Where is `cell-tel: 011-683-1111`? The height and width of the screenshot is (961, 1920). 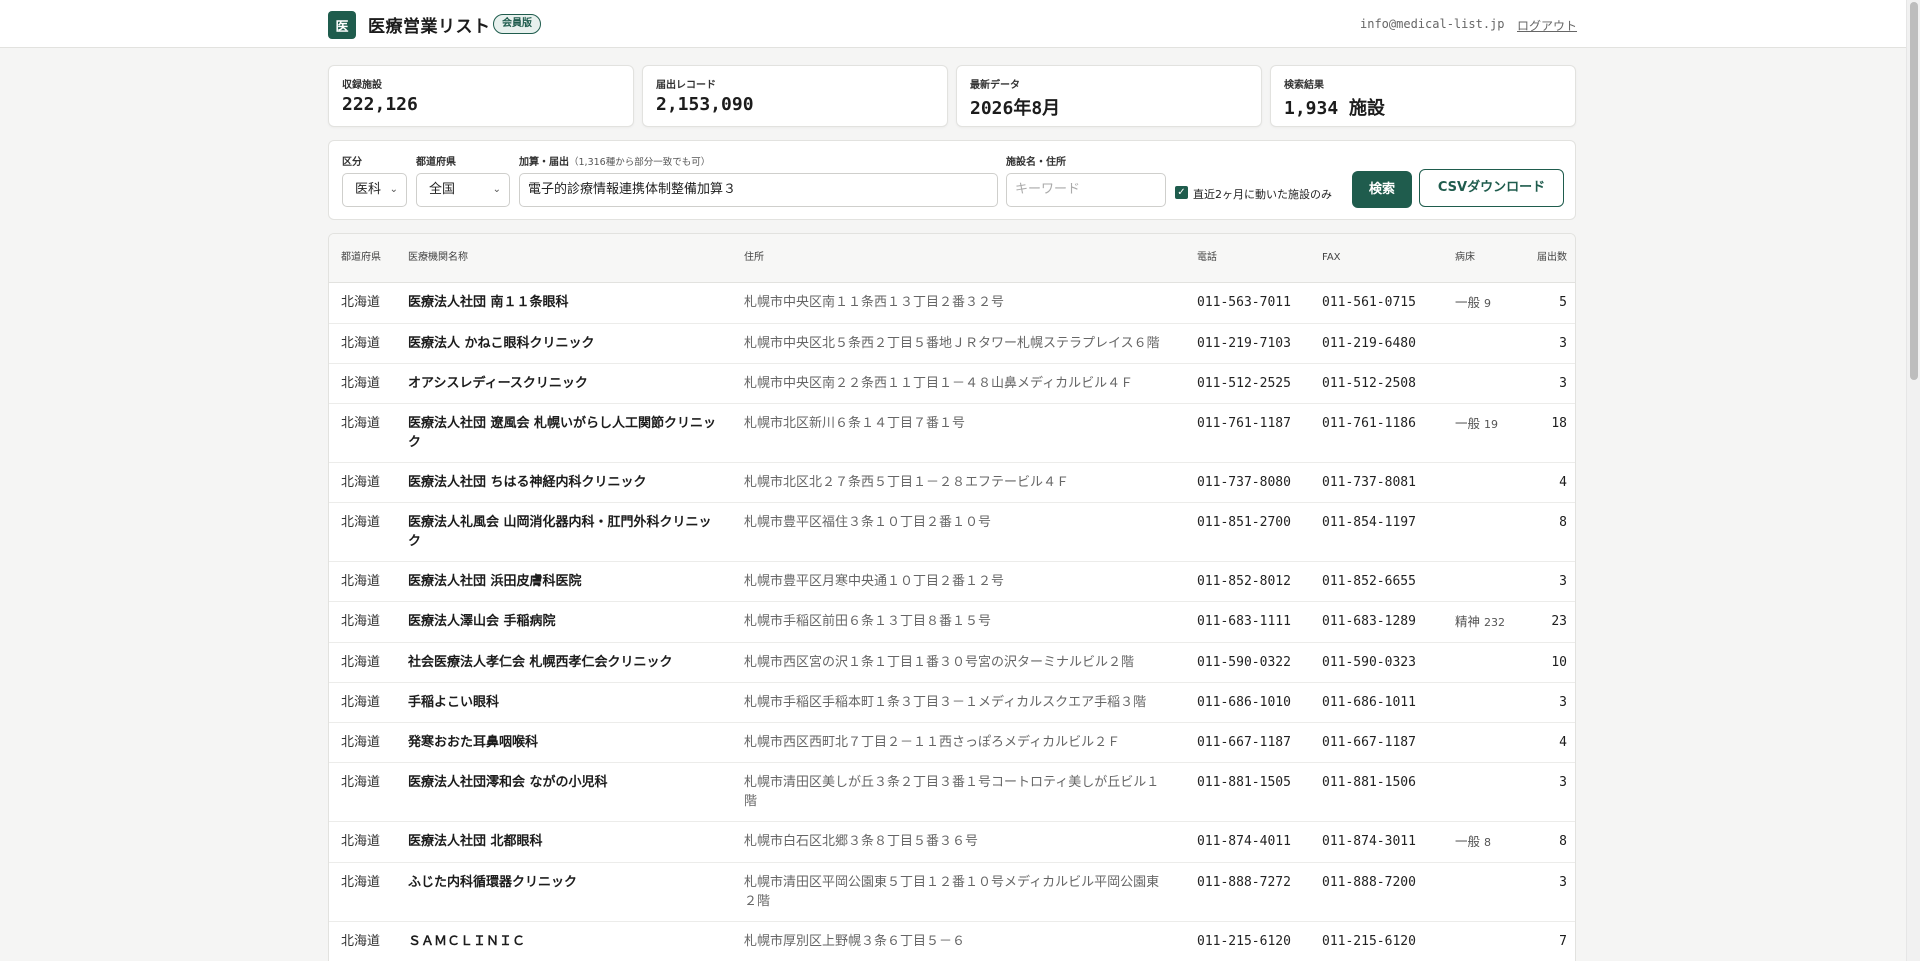
cell-tel: 011-683-1111 is located at coordinates (1247, 622).